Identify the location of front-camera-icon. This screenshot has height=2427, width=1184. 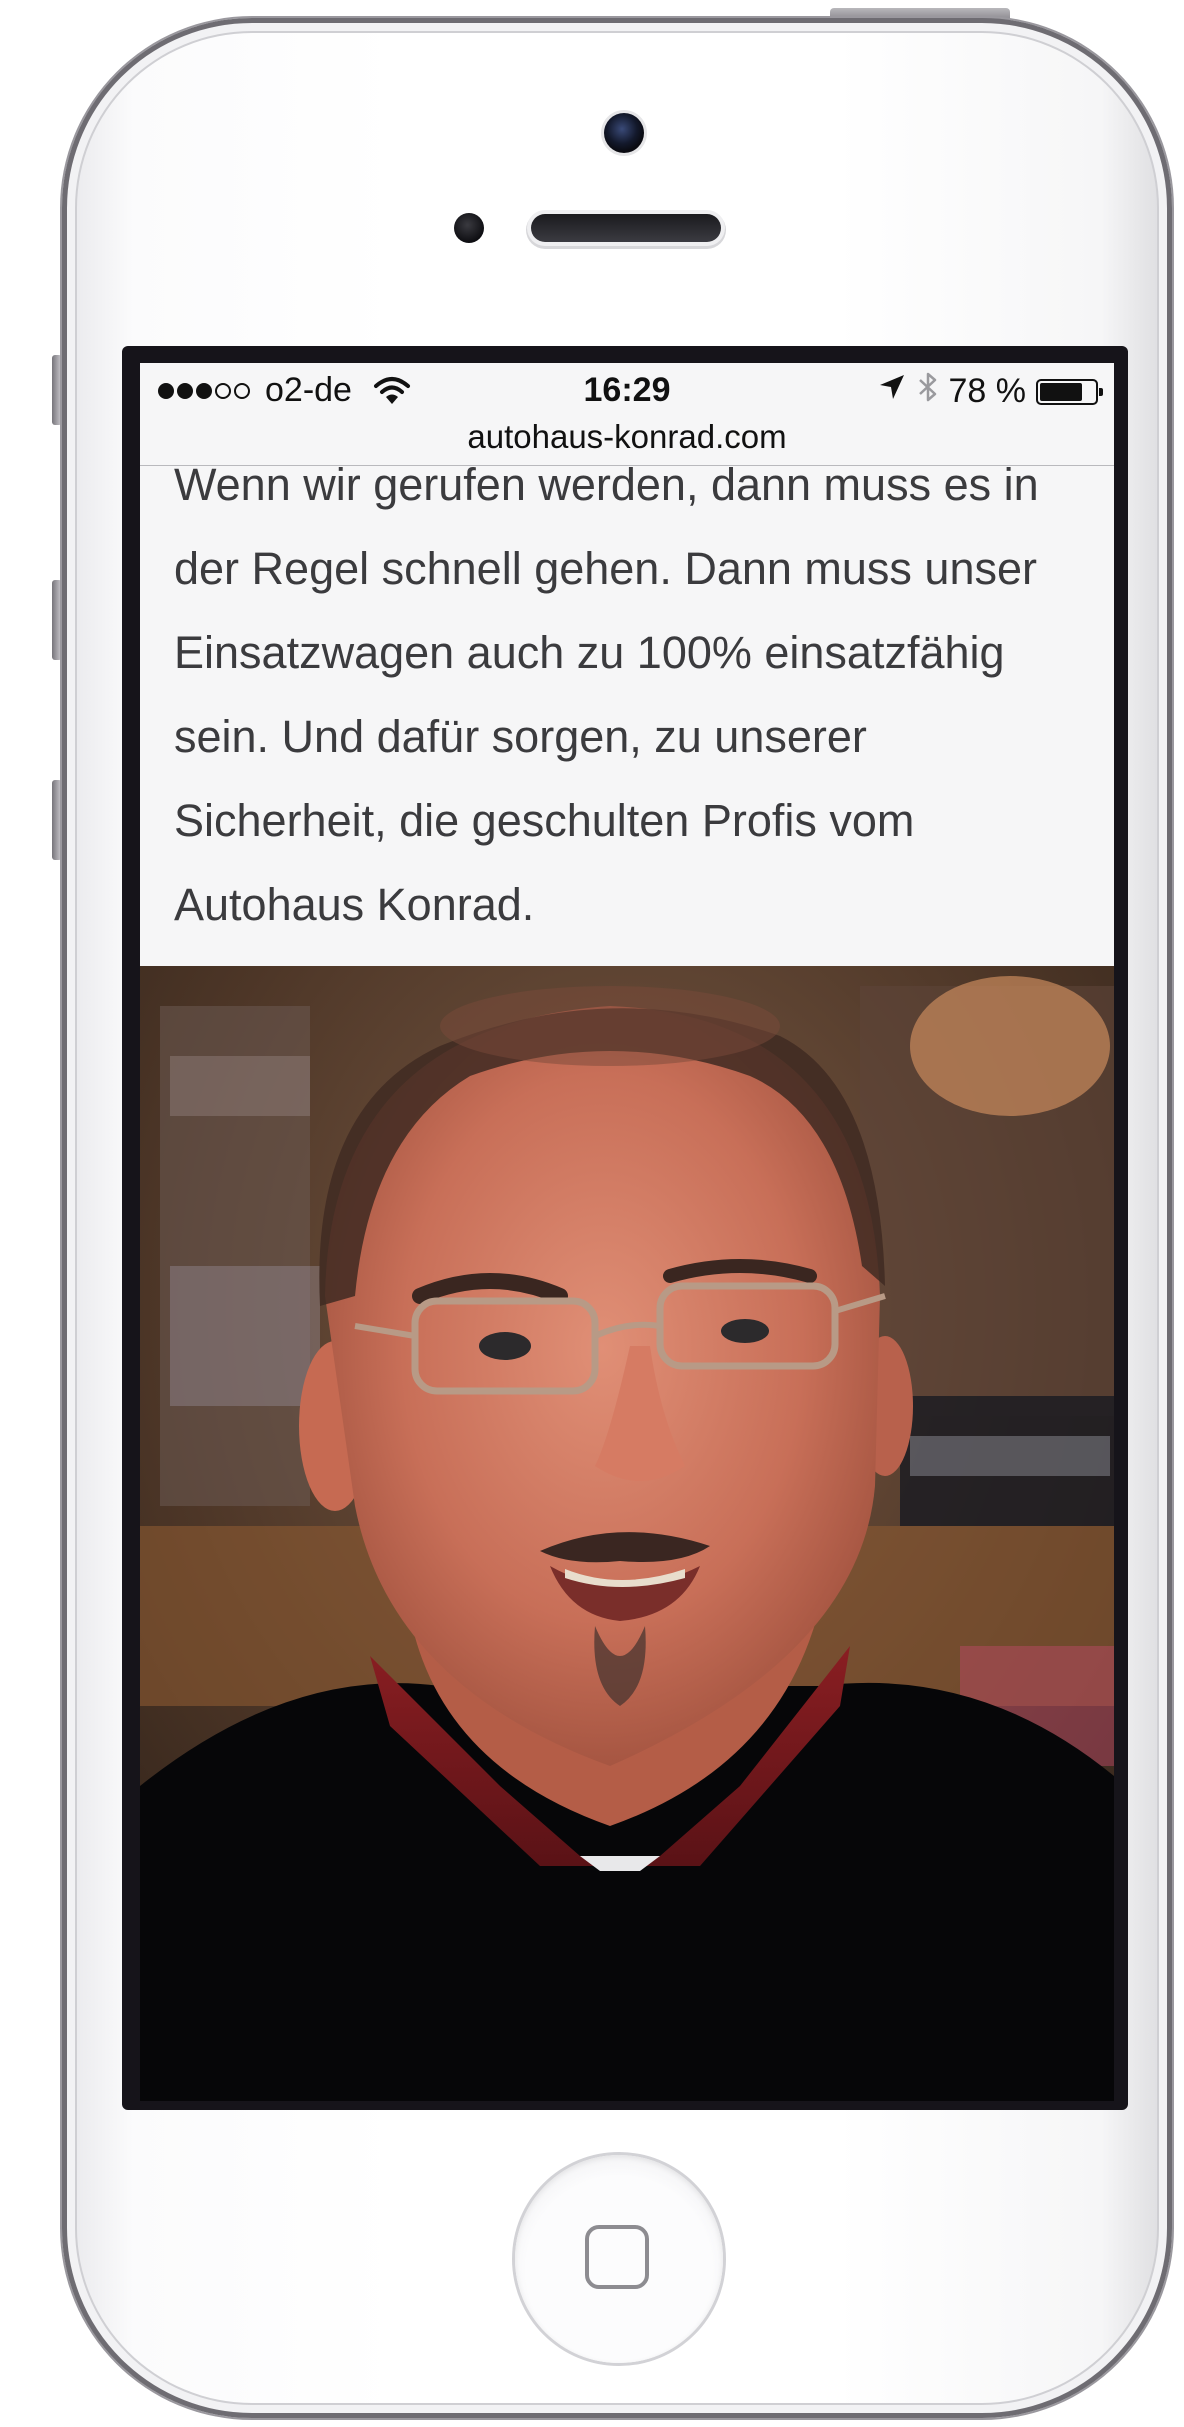
(624, 133).